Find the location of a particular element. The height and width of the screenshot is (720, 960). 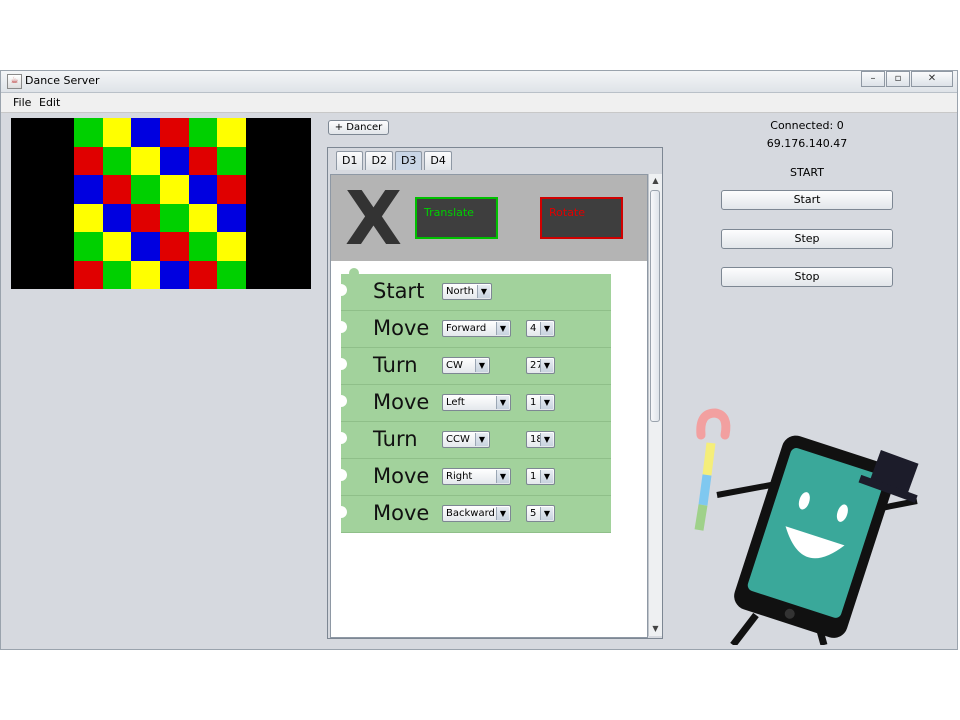

scroll-down-icon: ▼ is located at coordinates (655, 629).